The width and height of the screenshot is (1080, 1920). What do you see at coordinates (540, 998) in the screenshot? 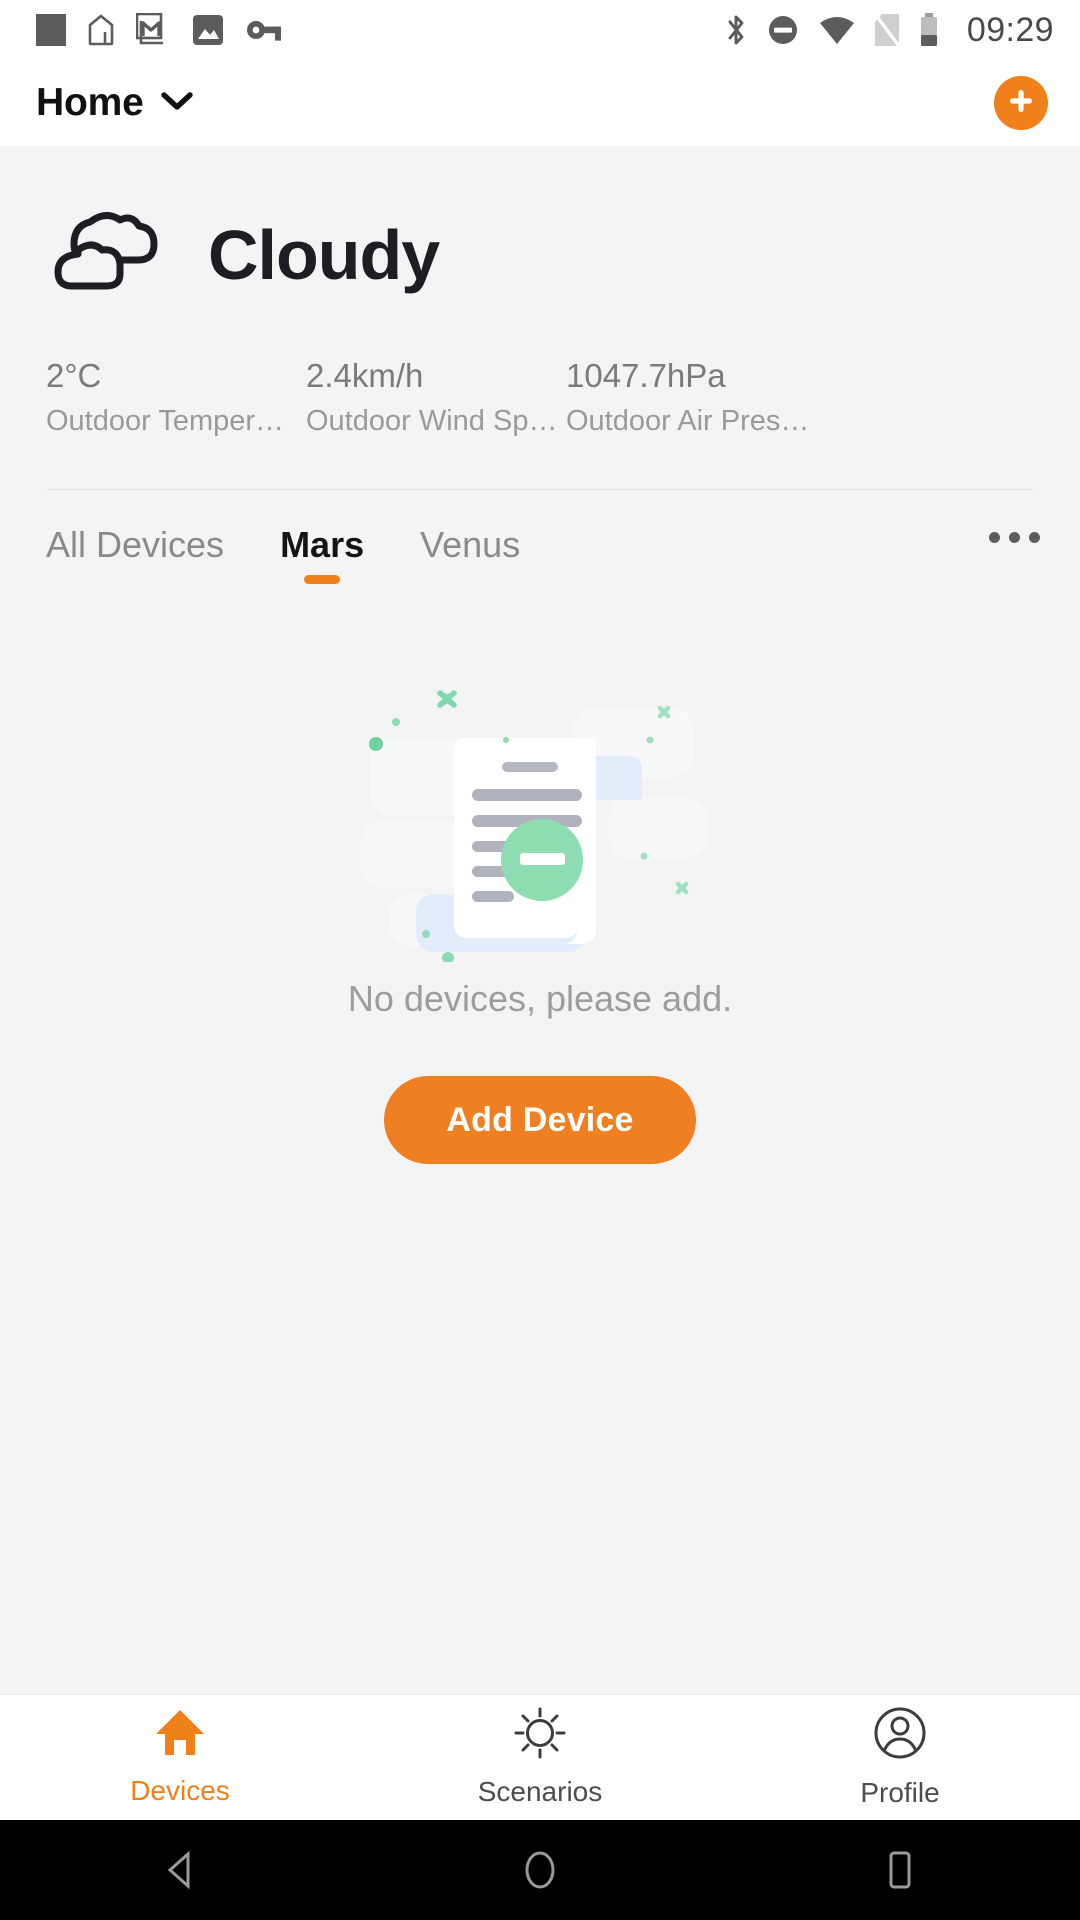
I see `empty-state-message: No devices, please add.` at bounding box center [540, 998].